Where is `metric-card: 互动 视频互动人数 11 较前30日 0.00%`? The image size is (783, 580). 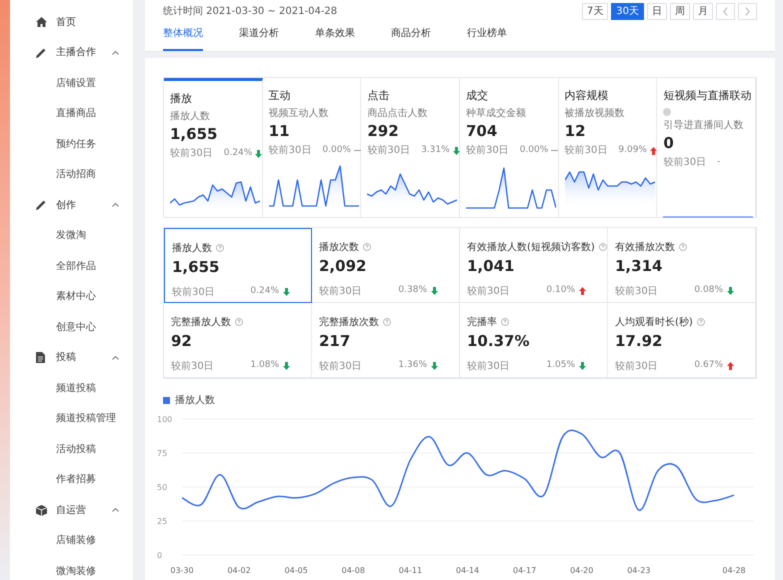
metric-card: 互动 视频互动人数 11 较前30日 0.00% is located at coordinates (312, 148).